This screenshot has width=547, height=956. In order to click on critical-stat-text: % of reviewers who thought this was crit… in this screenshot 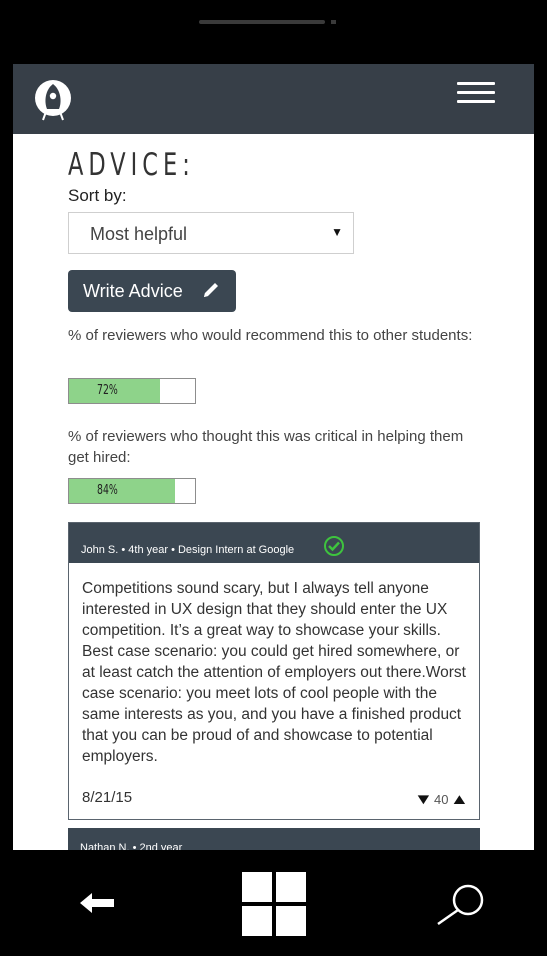, I will do `click(266, 447)`.